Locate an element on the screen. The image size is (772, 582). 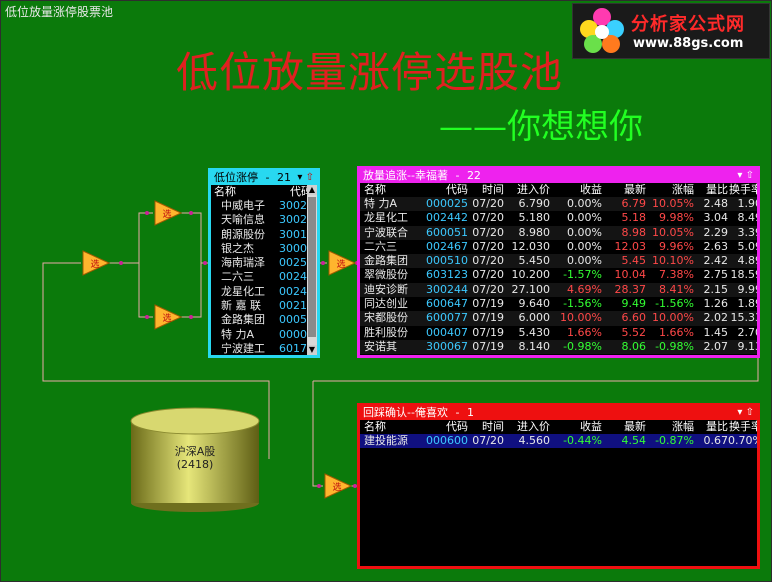
cell-change: 7.38% is located at coordinates (676, 275).